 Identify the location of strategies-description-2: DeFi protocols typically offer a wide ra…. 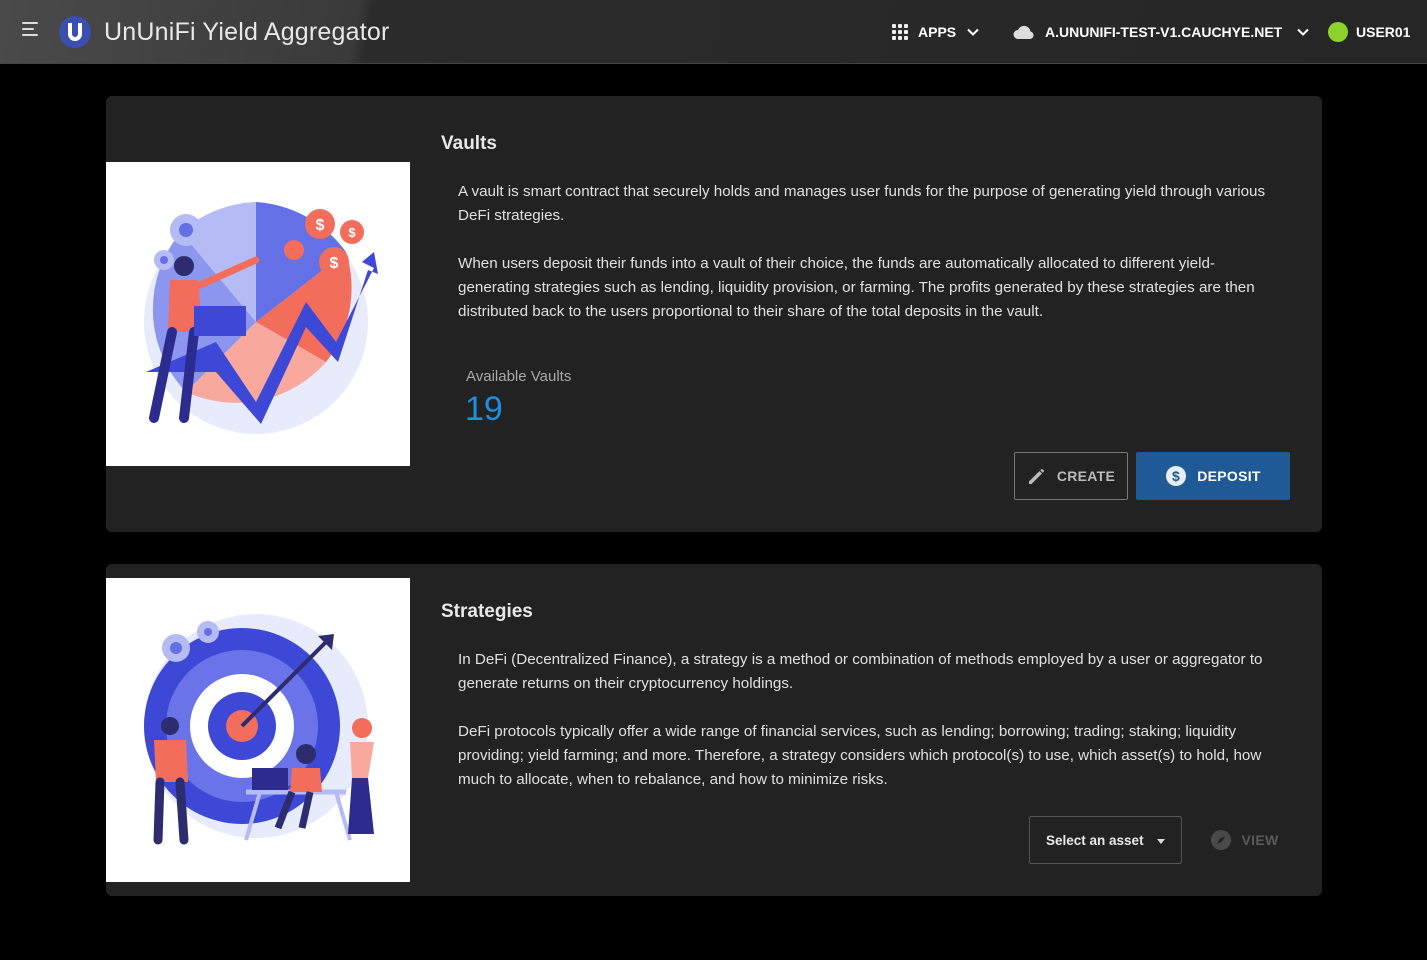
(860, 755).